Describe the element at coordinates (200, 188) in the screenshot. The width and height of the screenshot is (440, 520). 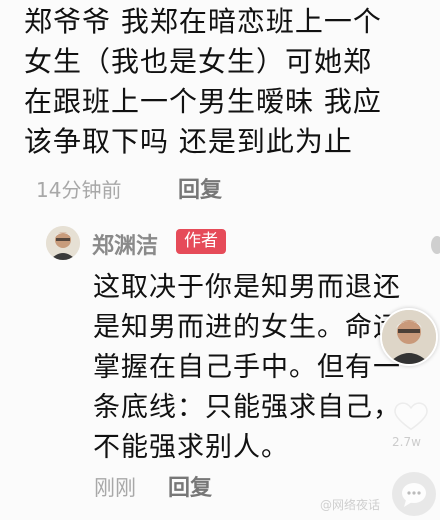
I see `comment-reply-button: 回复` at that location.